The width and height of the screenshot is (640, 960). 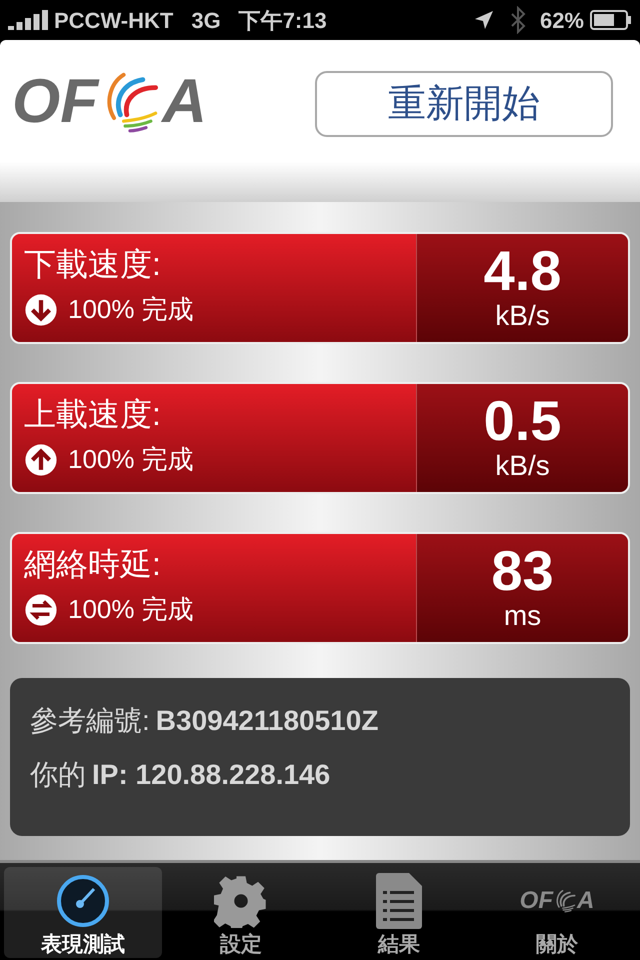 I want to click on metric-label: 上載速度:, so click(x=93, y=414).